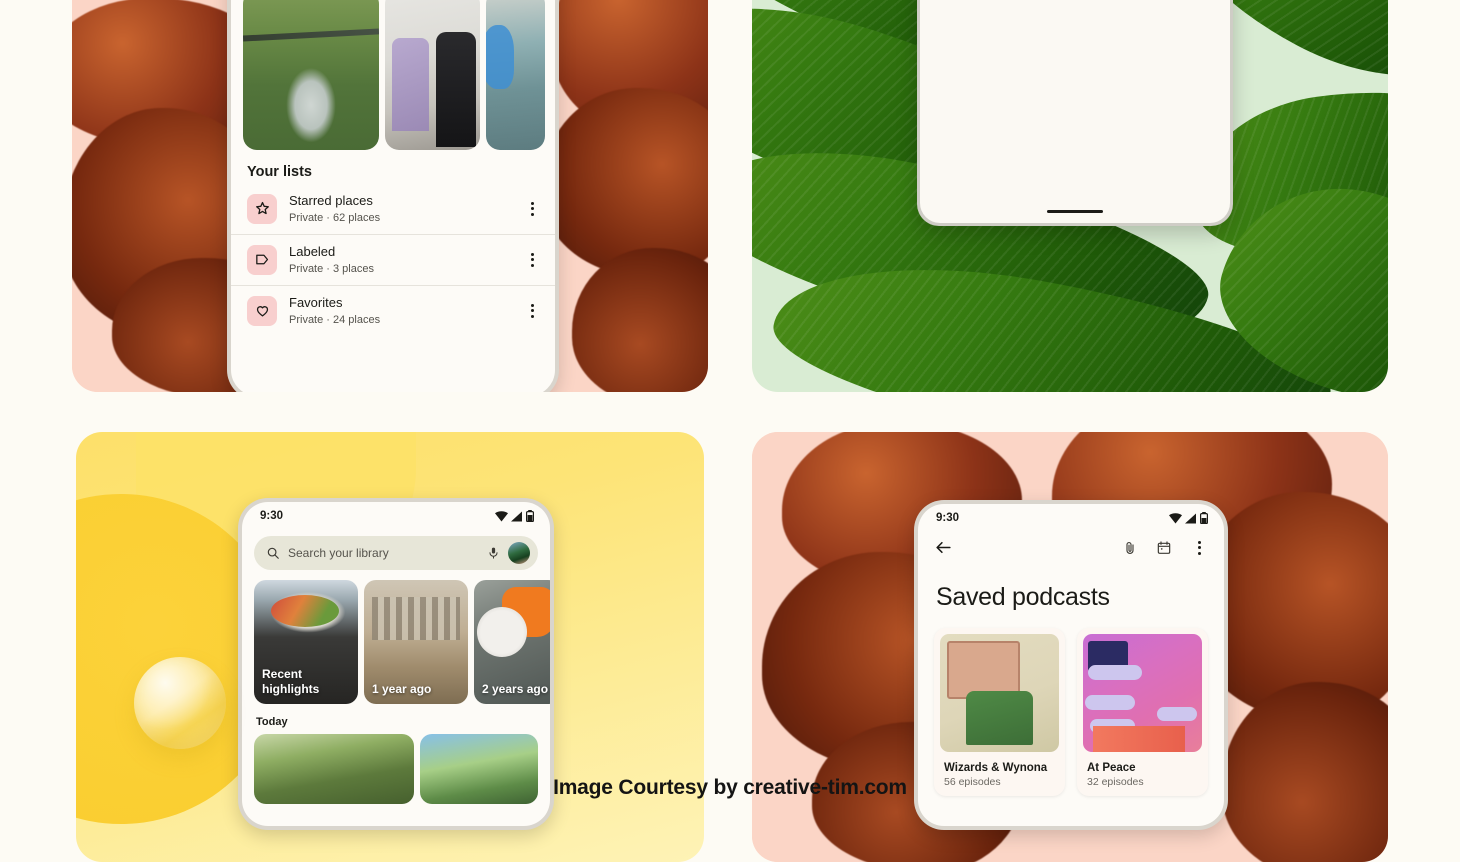  I want to click on heart-icon, so click(262, 310).